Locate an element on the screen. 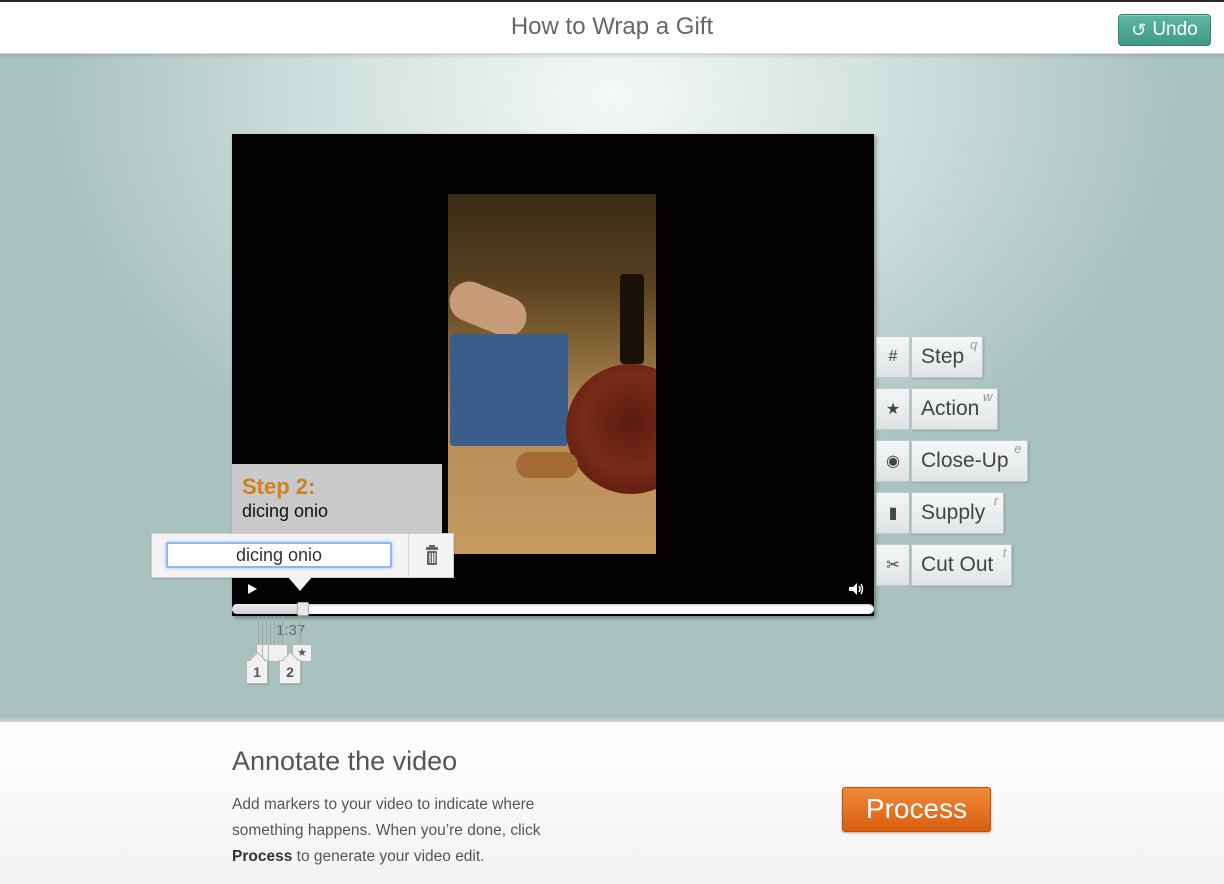 This screenshot has height=884, width=1224. video-scene-bottle is located at coordinates (632, 319).